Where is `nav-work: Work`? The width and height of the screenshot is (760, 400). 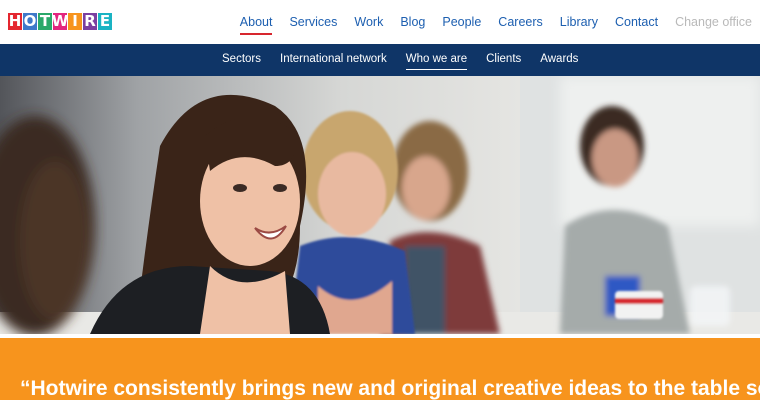 nav-work: Work is located at coordinates (368, 22).